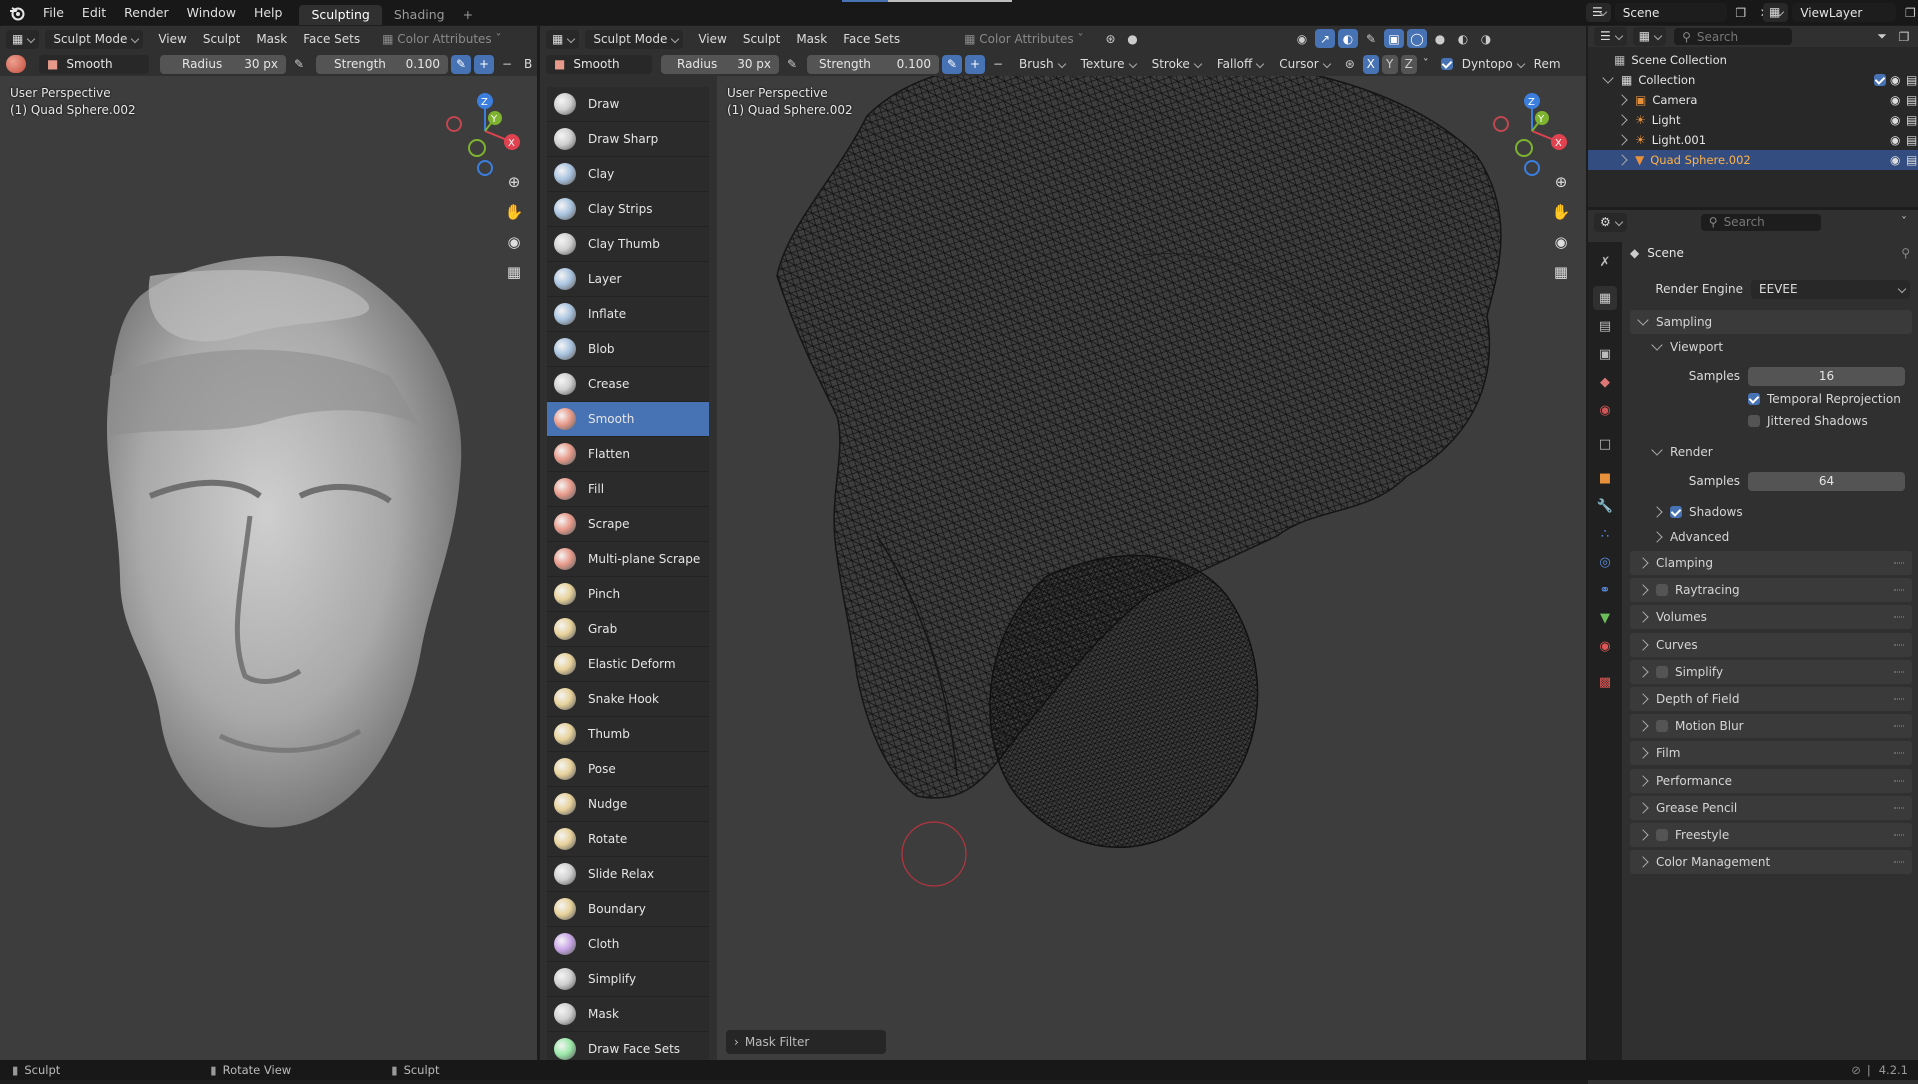 The height and width of the screenshot is (1084, 1918). I want to click on collection-include-checkbox, so click(1880, 80).